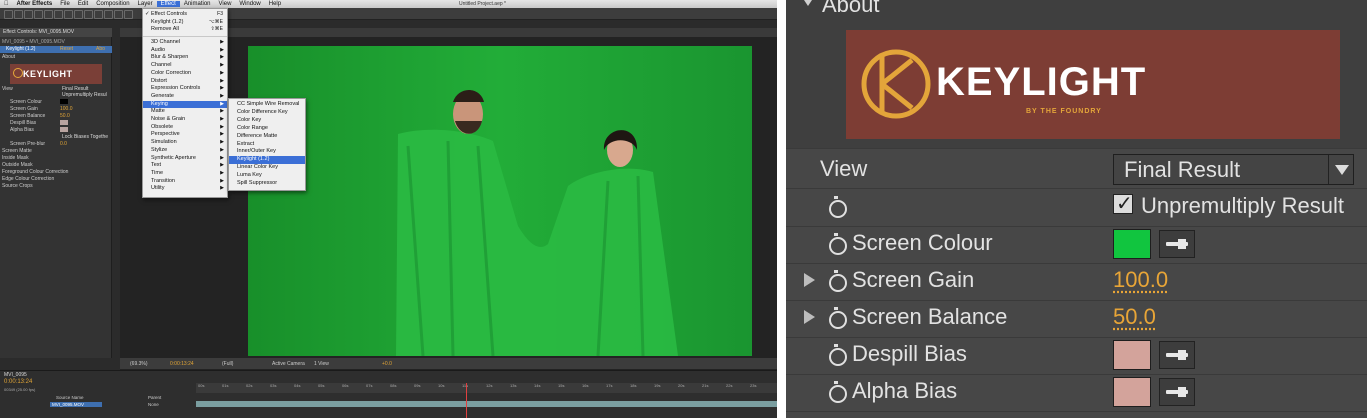  Describe the element at coordinates (185, 143) in the screenshot. I see `menu-item-simulation: Simulation ▶` at that location.